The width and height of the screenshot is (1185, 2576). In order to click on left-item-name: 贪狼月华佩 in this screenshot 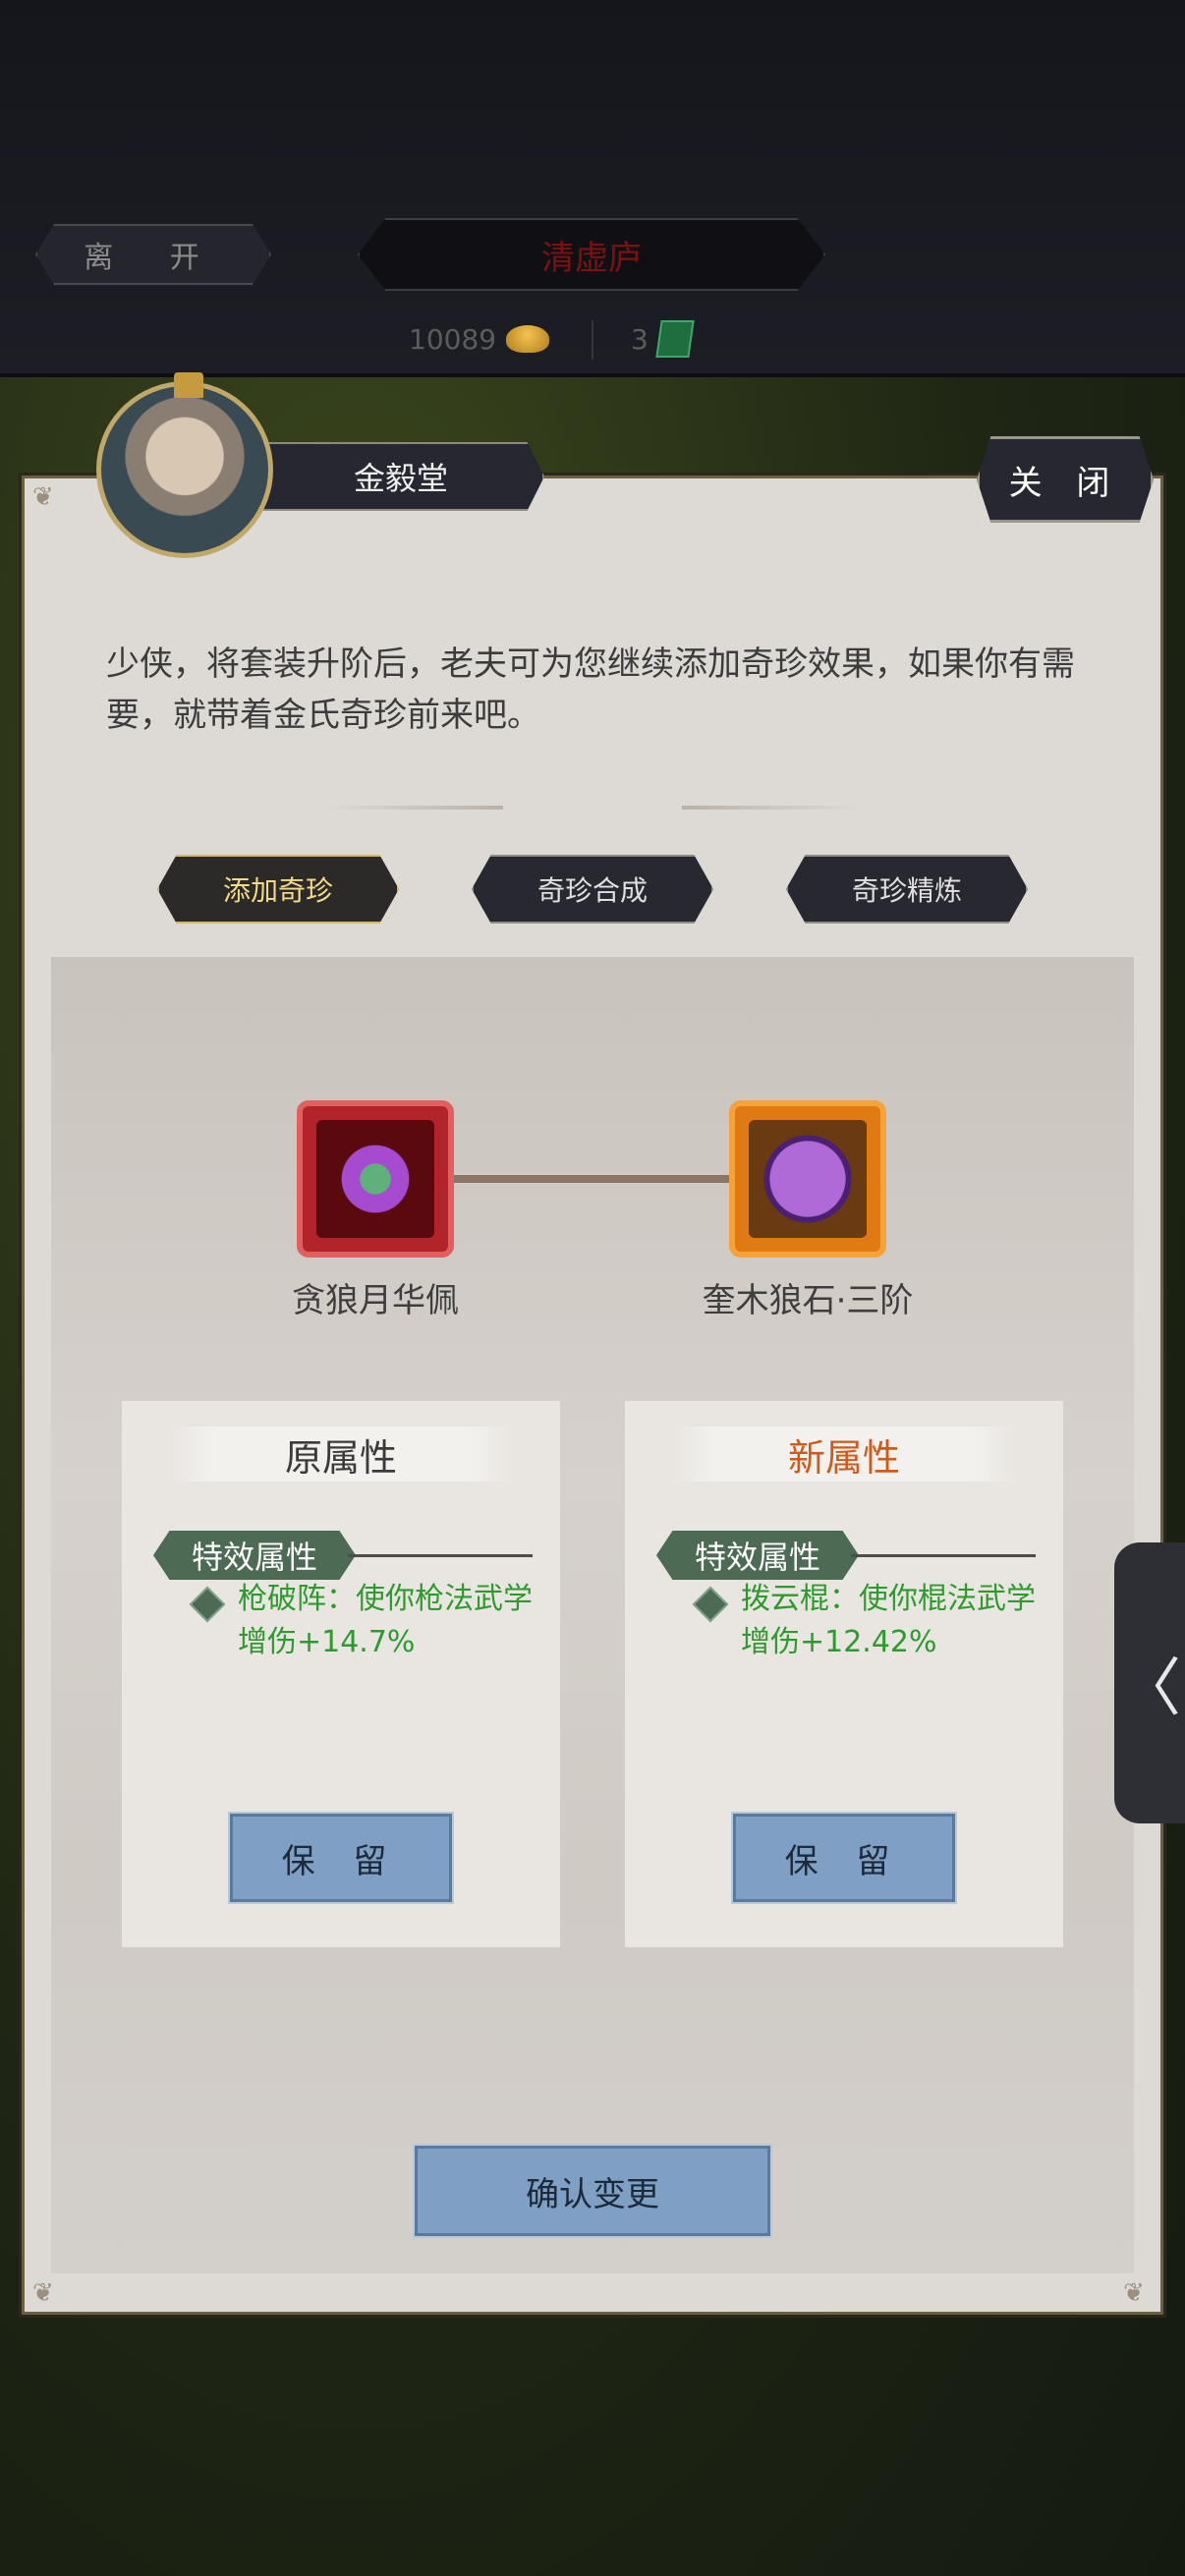, I will do `click(376, 1300)`.